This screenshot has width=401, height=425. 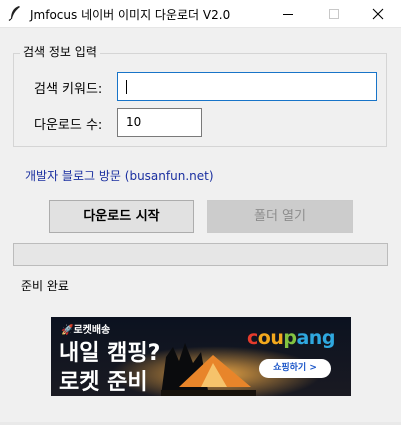 I want to click on keyword-label: 검색 키워드:, so click(x=68, y=89).